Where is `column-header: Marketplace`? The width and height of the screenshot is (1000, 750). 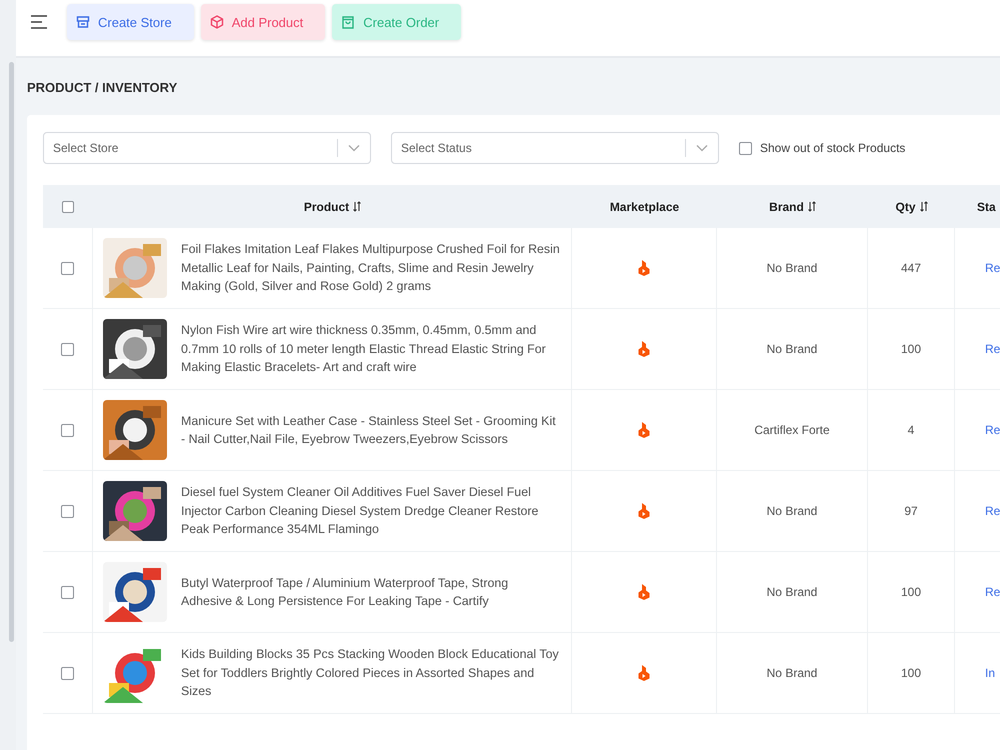 column-header: Marketplace is located at coordinates (645, 207).